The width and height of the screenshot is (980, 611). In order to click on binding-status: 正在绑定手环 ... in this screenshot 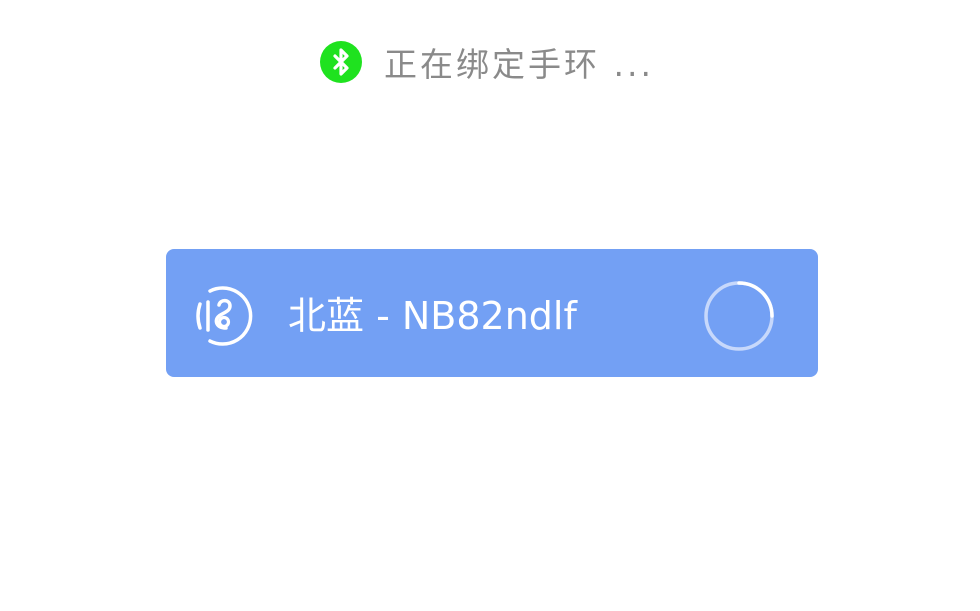, I will do `click(487, 62)`.